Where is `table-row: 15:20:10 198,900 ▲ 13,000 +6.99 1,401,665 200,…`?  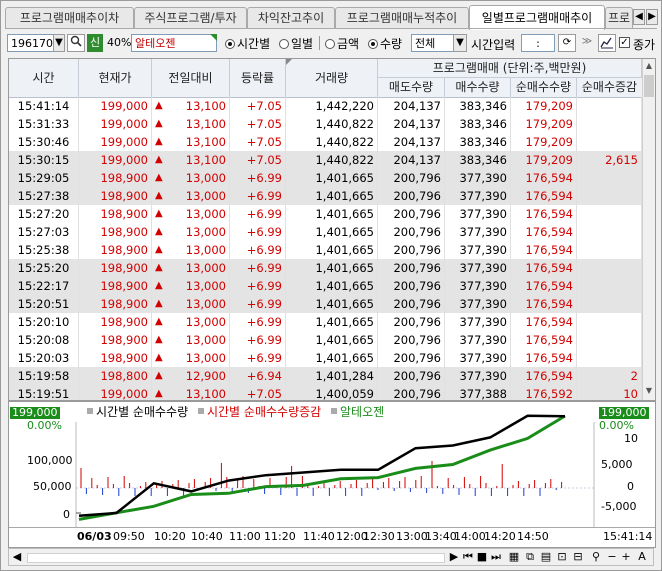 table-row: 15:20:10 198,900 ▲ 13,000 +6.99 1,401,665 200,… is located at coordinates (325, 322).